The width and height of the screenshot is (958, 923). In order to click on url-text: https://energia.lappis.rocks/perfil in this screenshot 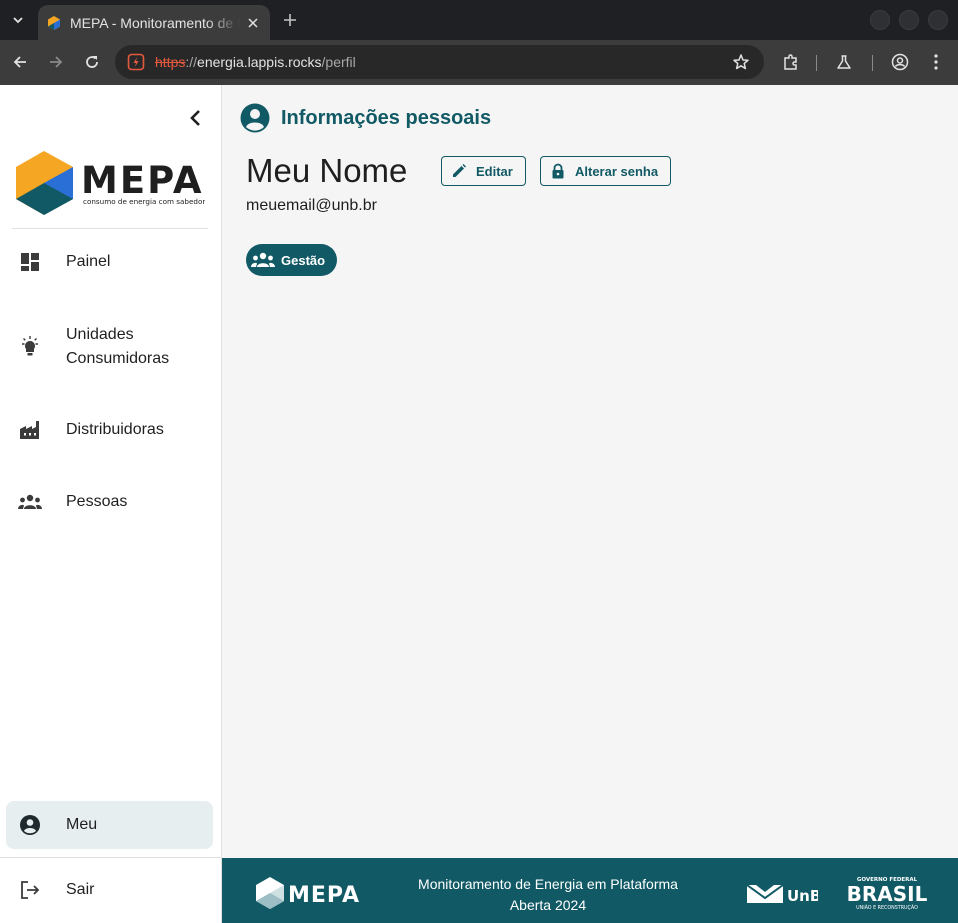, I will do `click(255, 62)`.